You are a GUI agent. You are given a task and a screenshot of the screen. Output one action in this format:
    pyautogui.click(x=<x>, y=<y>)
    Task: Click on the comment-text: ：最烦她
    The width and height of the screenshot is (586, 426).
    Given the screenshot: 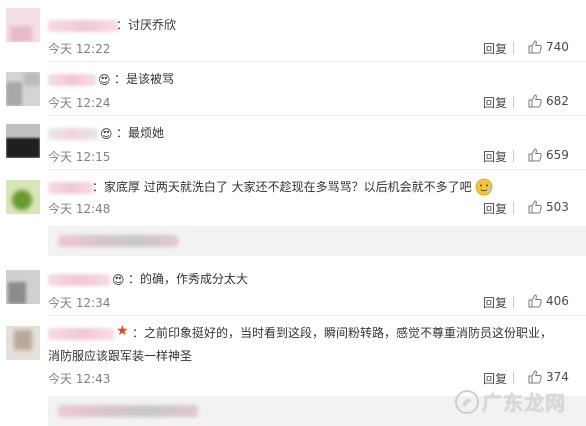 What is the action you would take?
    pyautogui.click(x=140, y=133)
    